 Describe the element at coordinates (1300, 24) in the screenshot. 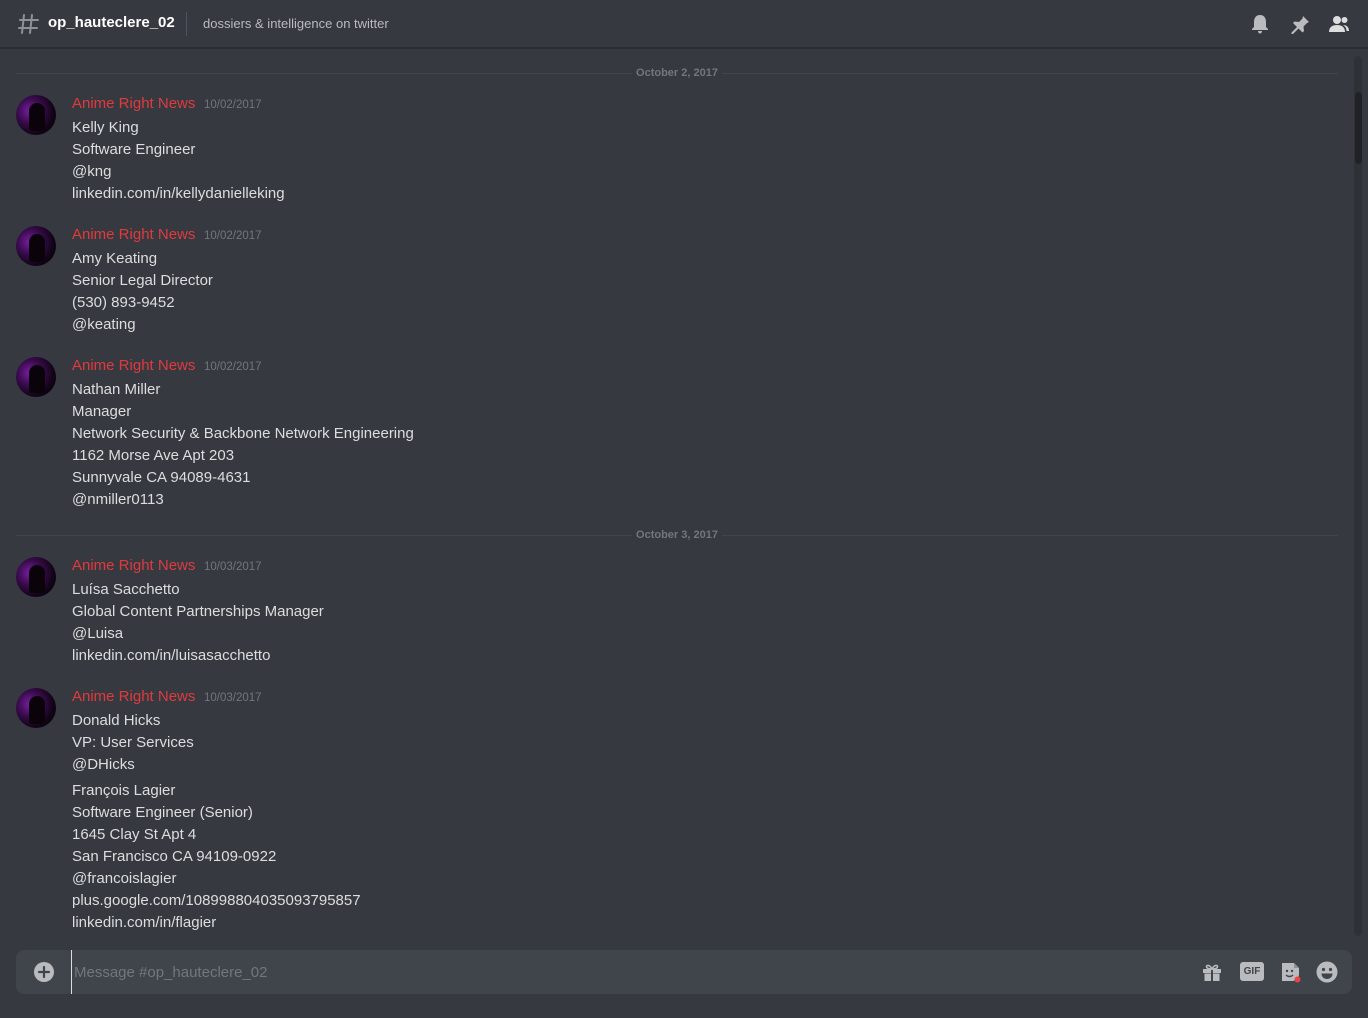

I see `pin-icon` at that location.